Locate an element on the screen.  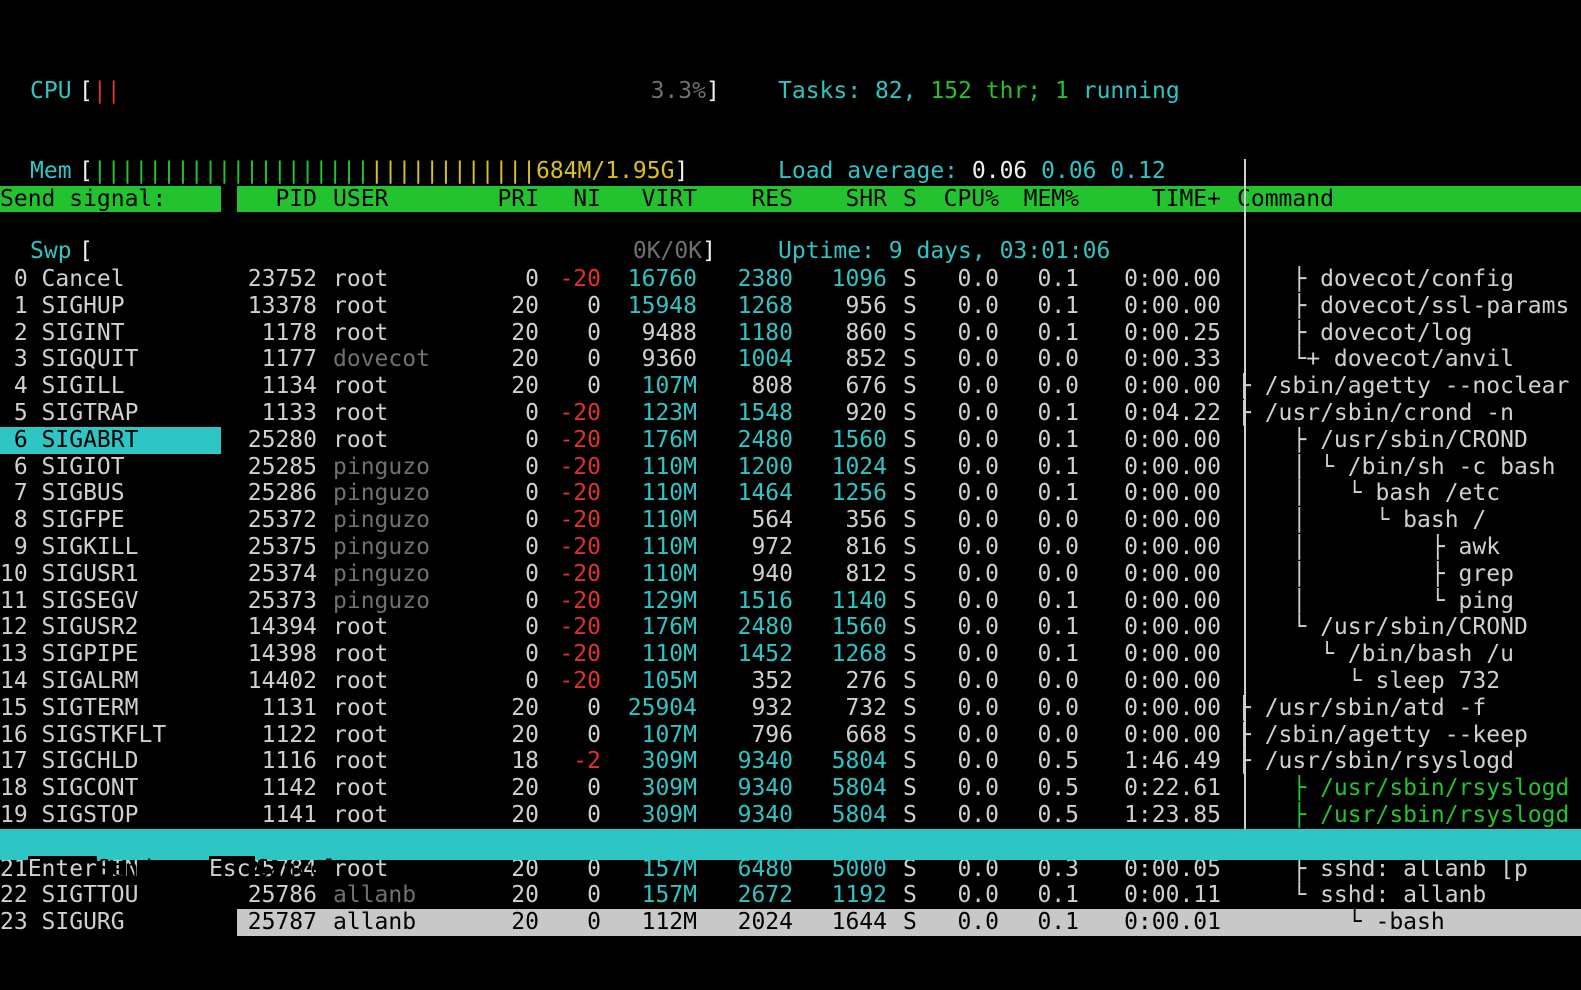
signal-item: 17 SIGCHLD is located at coordinates (110, 761).